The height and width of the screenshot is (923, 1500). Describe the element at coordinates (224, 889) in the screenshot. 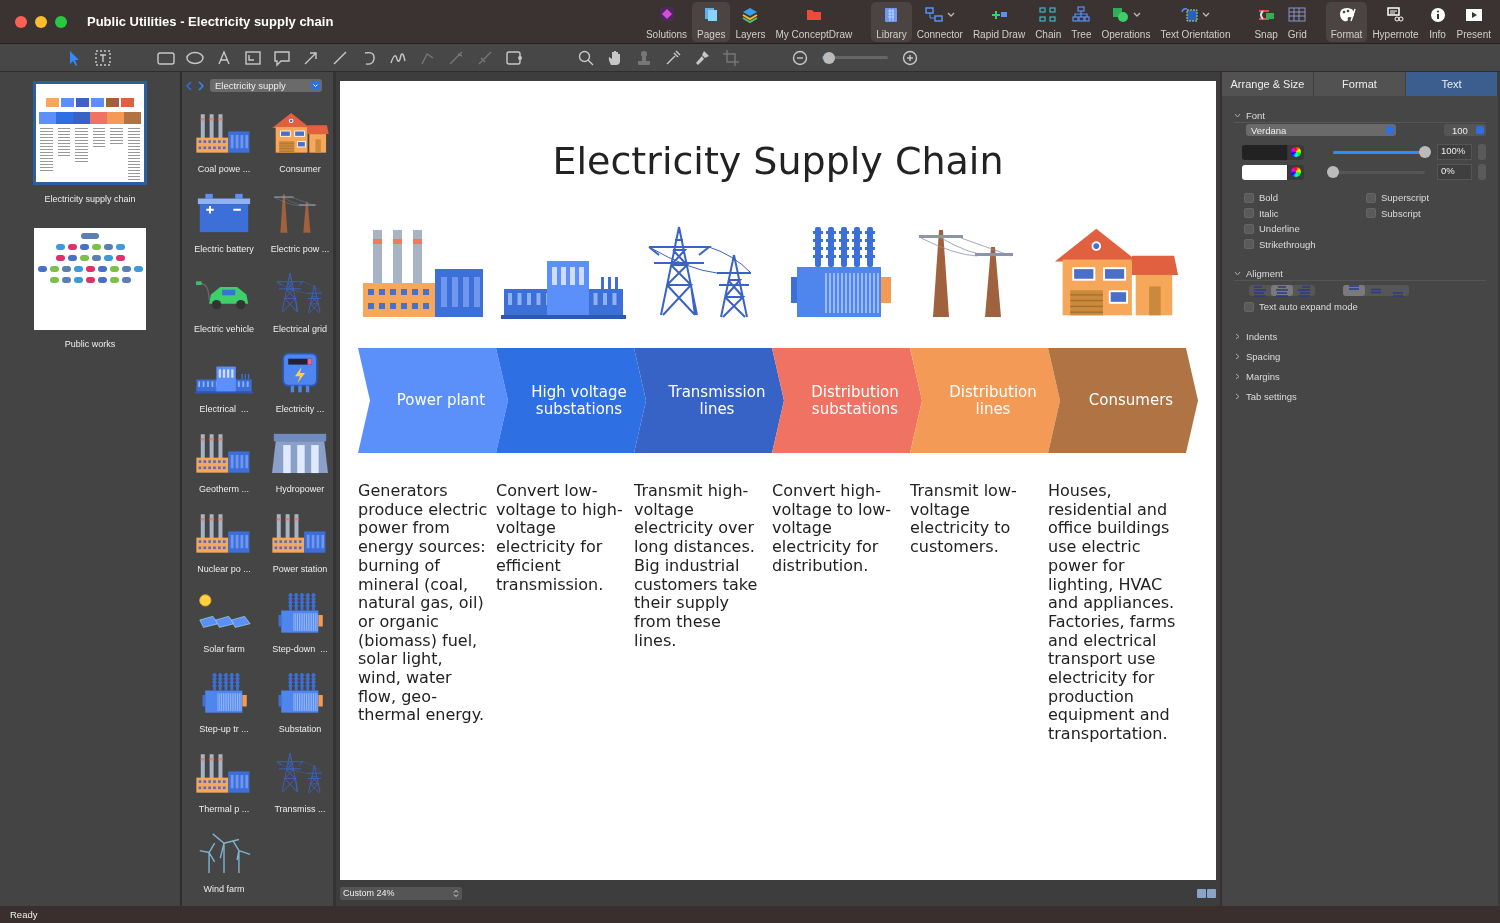

I see `library-item-label: Wind farm` at that location.